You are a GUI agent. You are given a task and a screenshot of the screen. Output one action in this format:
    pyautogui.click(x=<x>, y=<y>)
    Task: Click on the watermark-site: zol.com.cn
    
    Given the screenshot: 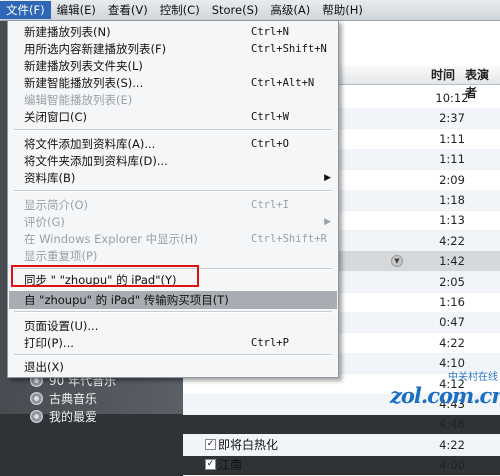 What is the action you would take?
    pyautogui.click(x=445, y=395)
    